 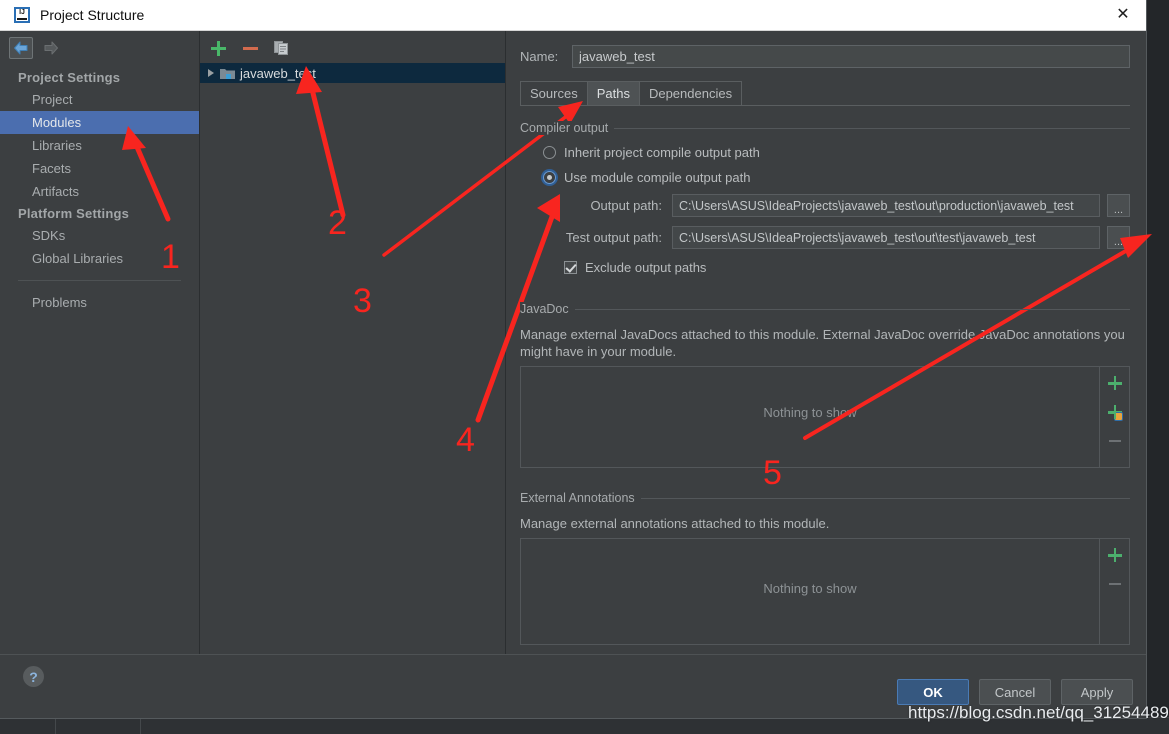 I want to click on output-path-label: Output path:, so click(x=626, y=205).